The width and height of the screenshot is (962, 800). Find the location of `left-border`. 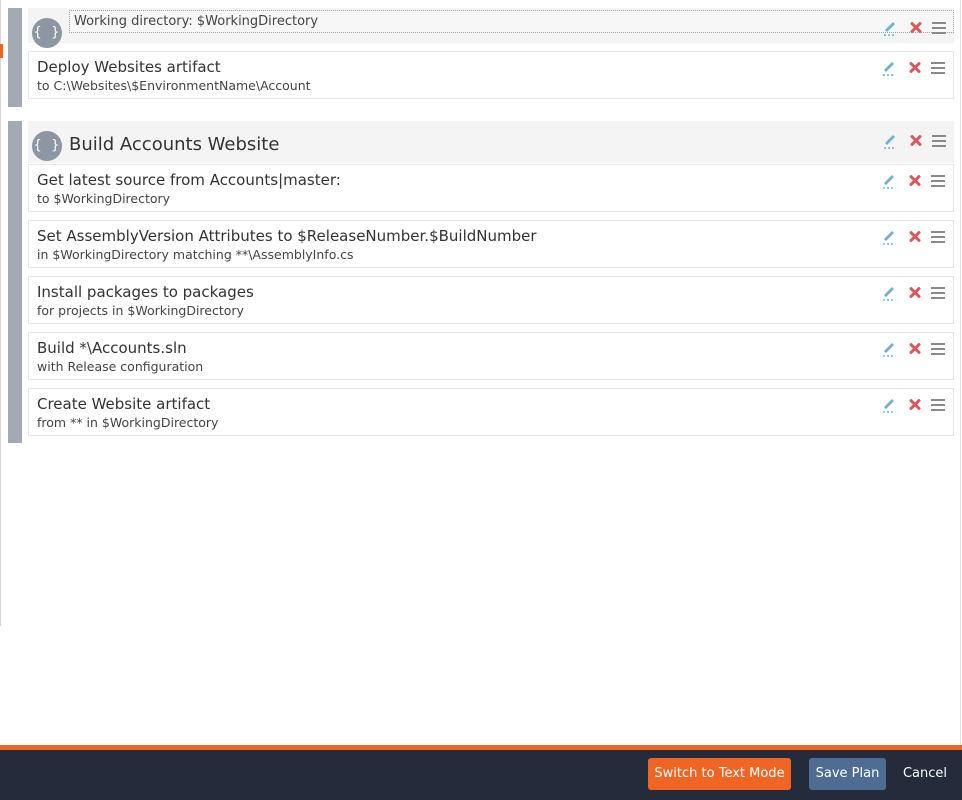

left-border is located at coordinates (0, 313).